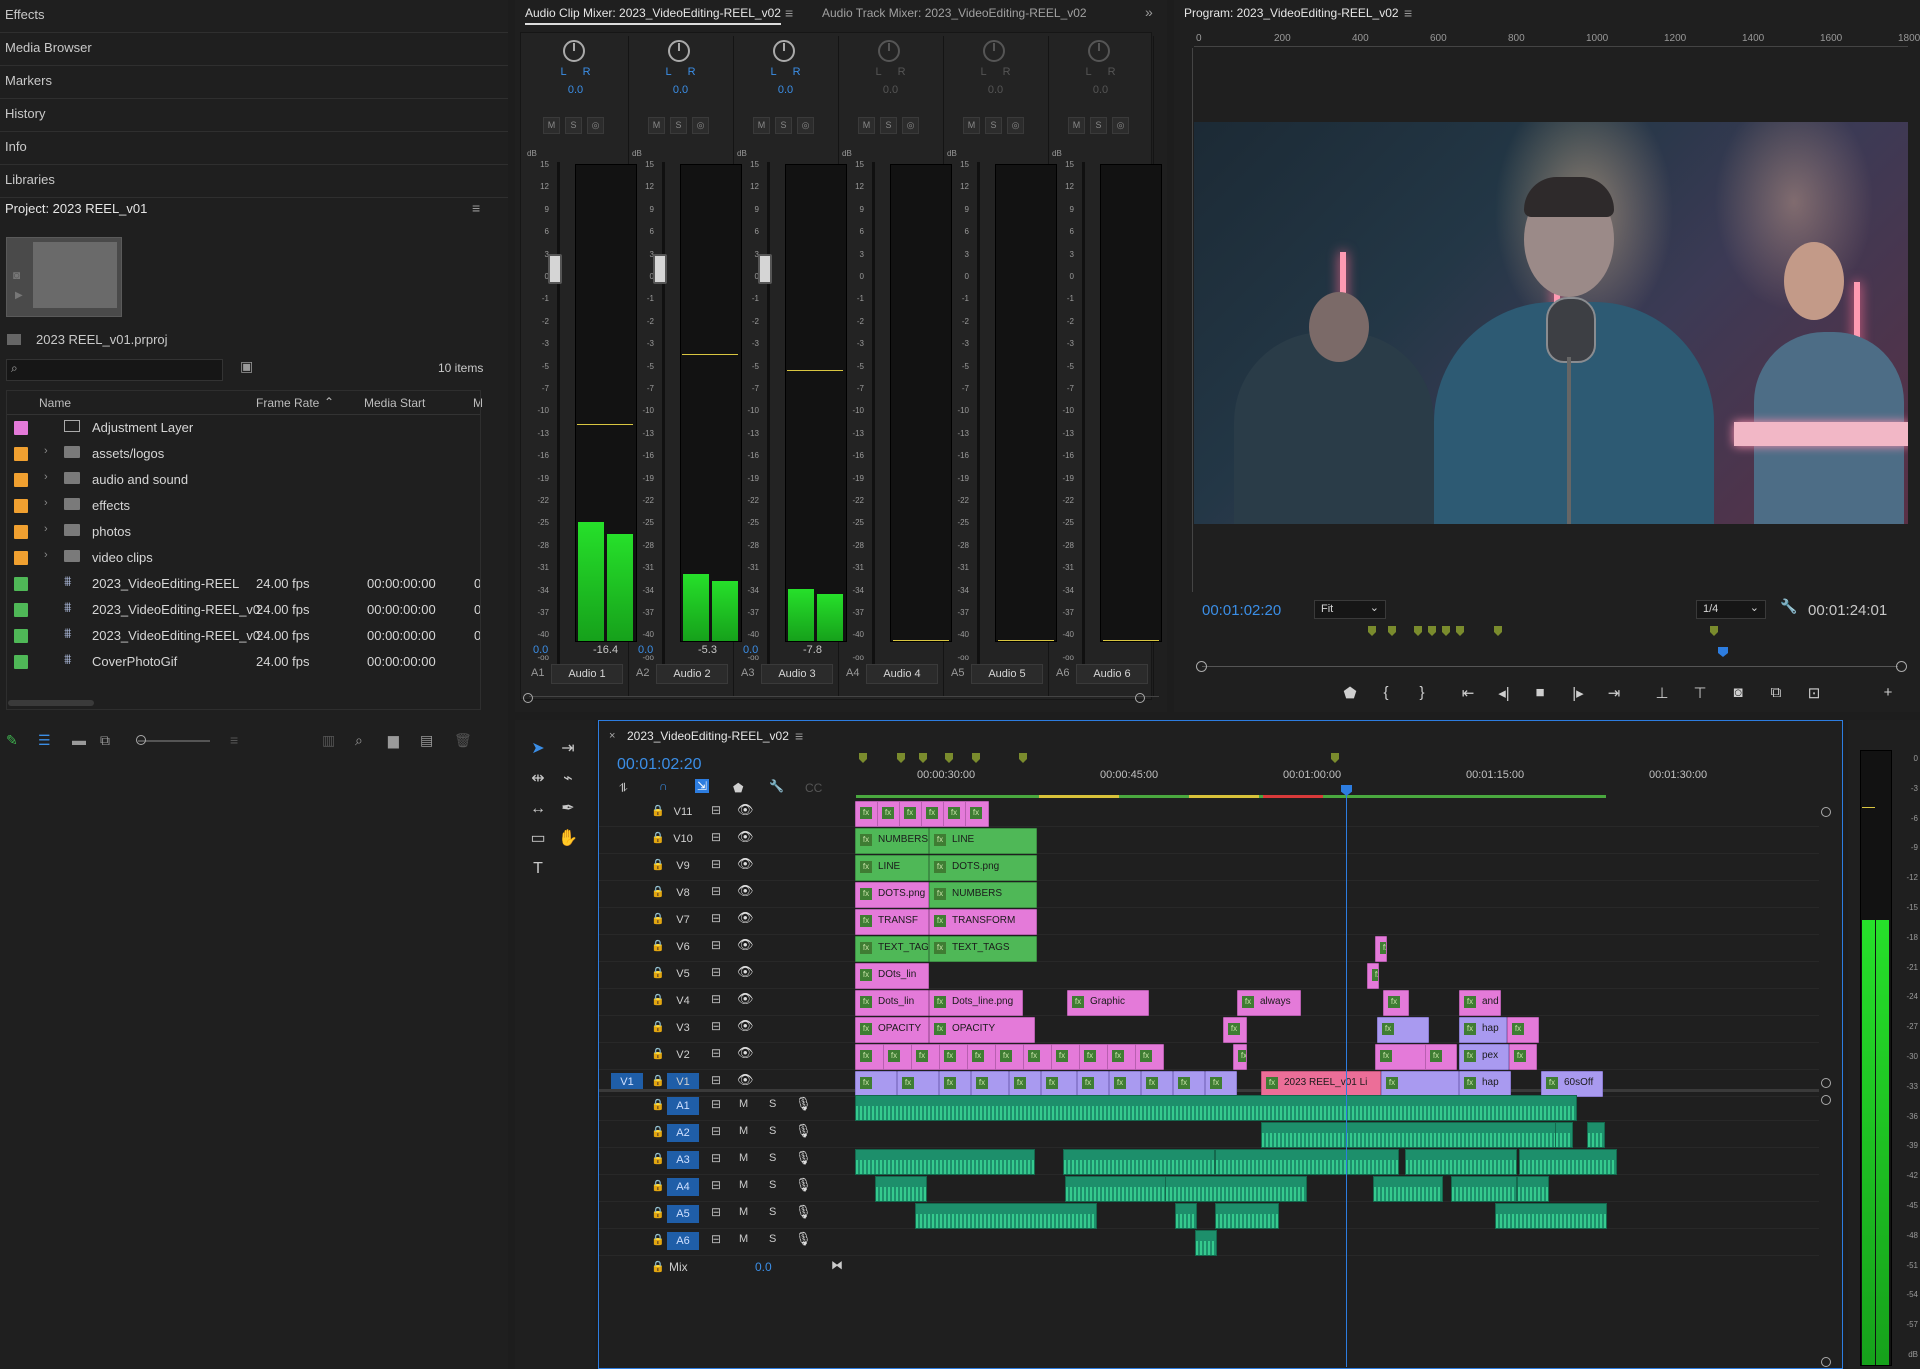 This screenshot has width=1920, height=1369. What do you see at coordinates (683, 893) in the screenshot?
I see `track-label: V8` at bounding box center [683, 893].